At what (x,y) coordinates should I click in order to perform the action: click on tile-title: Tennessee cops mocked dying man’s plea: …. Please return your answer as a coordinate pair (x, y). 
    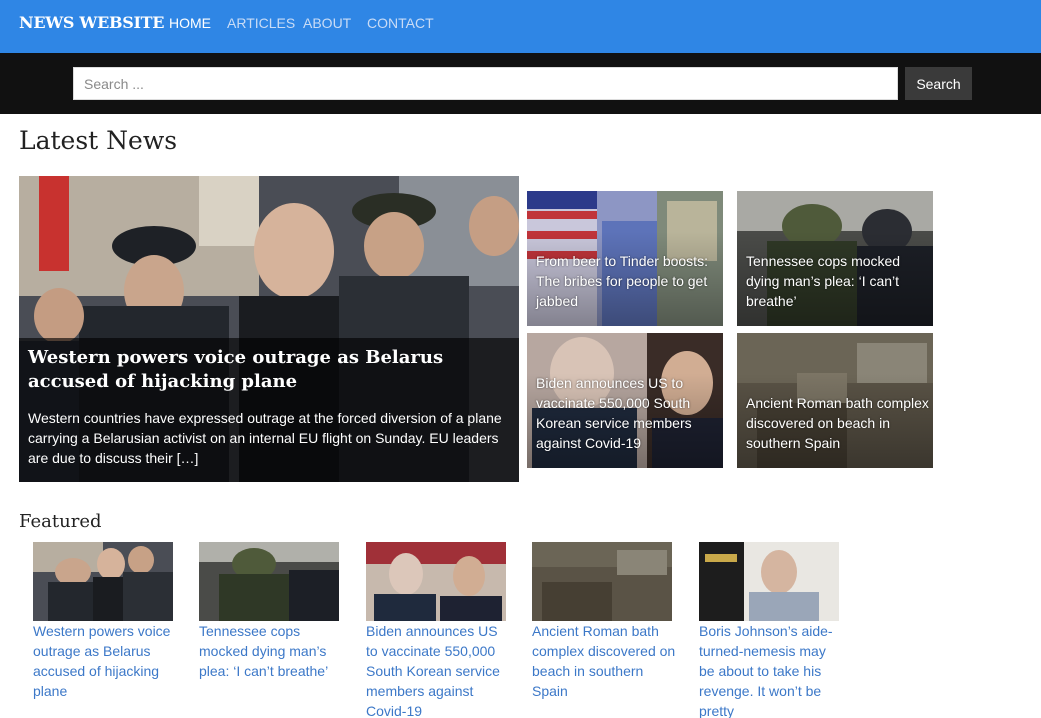
    Looking at the image, I should click on (839, 281).